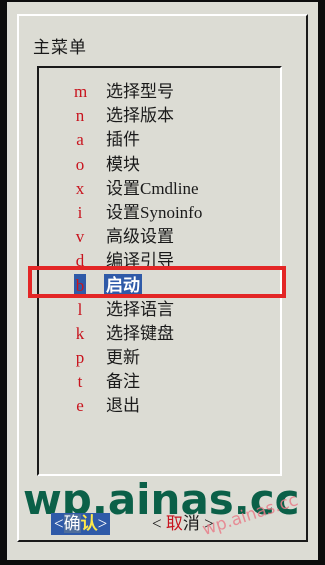  Describe the element at coordinates (157, 282) in the screenshot. I see `annotation-highlight-box` at that location.